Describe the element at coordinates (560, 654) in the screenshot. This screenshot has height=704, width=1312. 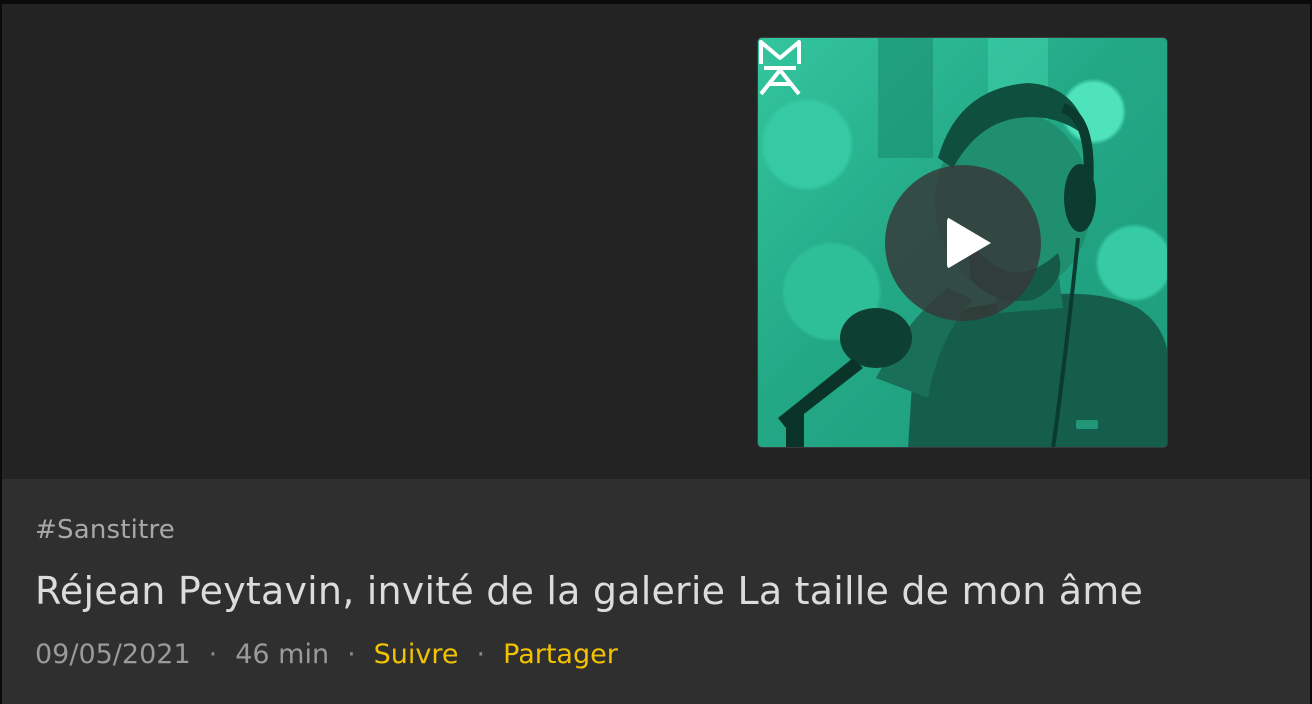
I see `share-link: Partager` at that location.